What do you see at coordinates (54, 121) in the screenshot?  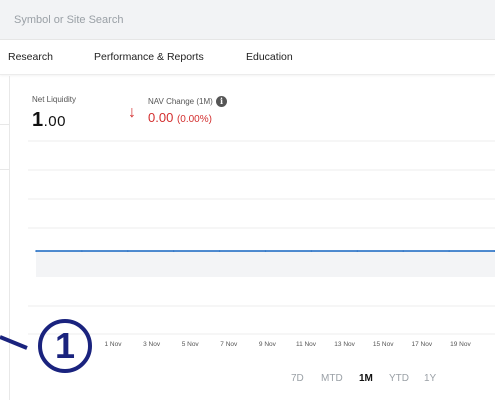 I see `net-liquidity-decimal: .00` at bounding box center [54, 121].